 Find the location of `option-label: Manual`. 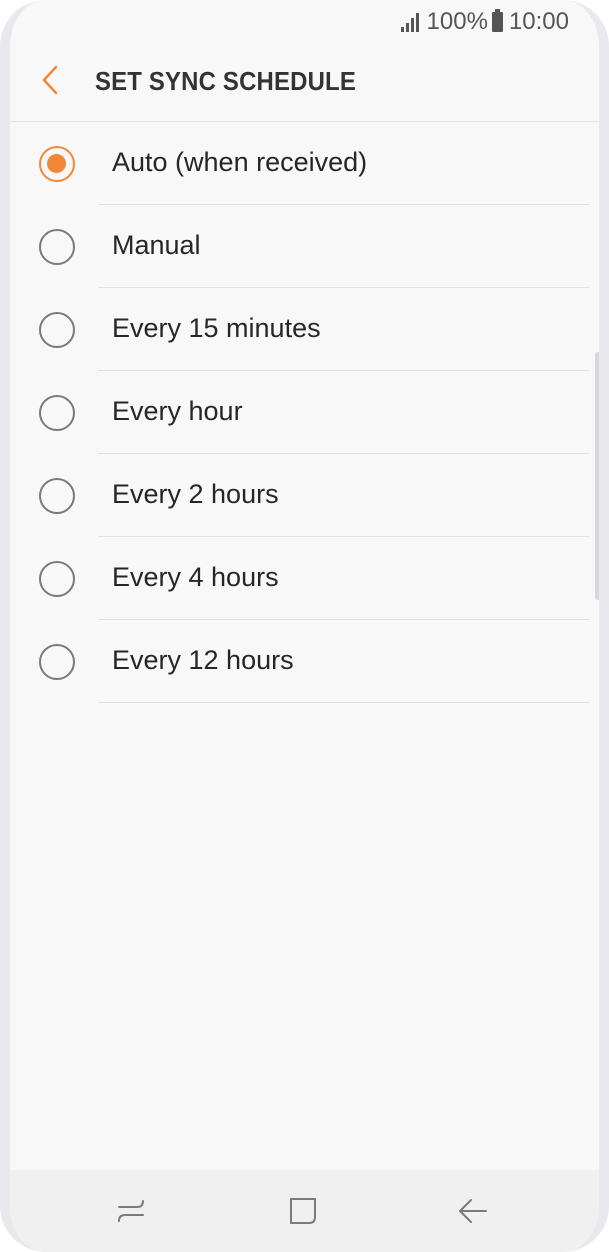

option-label: Manual is located at coordinates (156, 245).